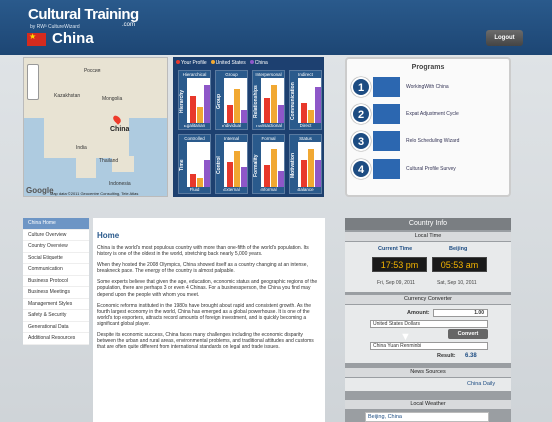 This screenshot has width=552, height=422. What do you see at coordinates (305, 100) in the screenshot?
I see `dimension-cell: Indirect Direct Communication` at bounding box center [305, 100].